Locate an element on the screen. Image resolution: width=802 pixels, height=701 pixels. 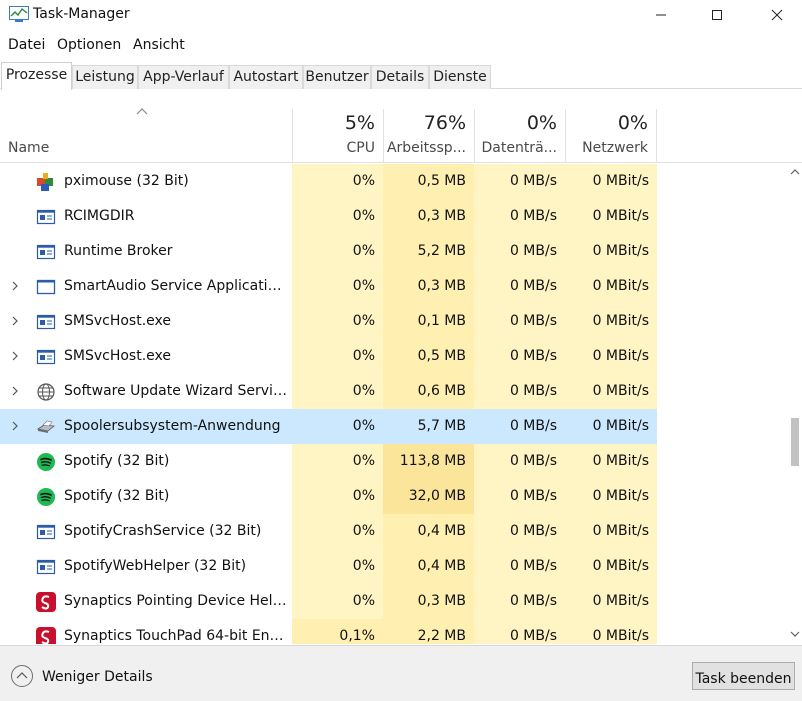
title-bar: Task-Manager is located at coordinates (401, 16).